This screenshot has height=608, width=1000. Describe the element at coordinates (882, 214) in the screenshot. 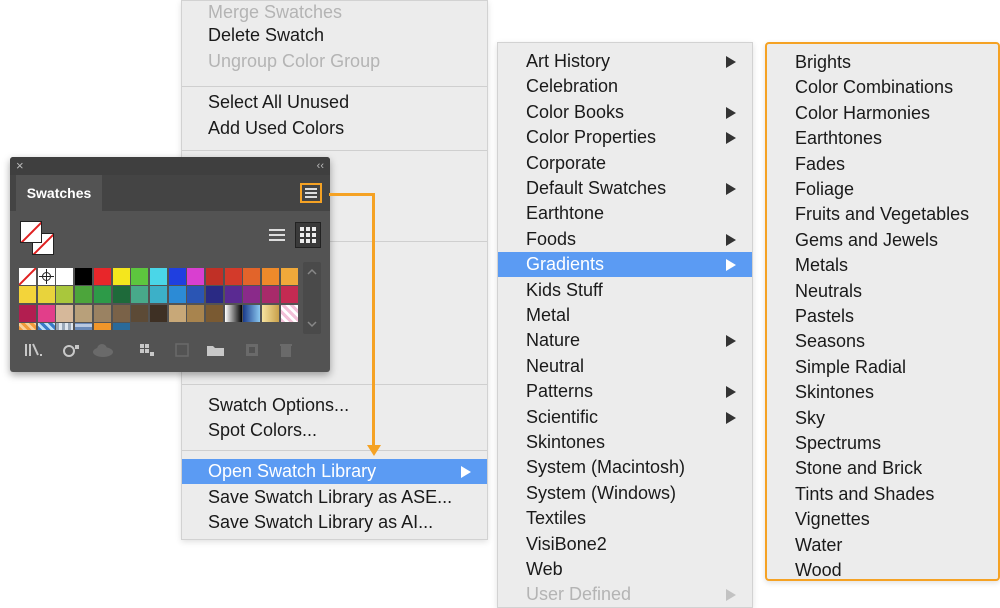

I see `gradient-item-fruits-and-vegetables: Fruits and Vegetables` at that location.